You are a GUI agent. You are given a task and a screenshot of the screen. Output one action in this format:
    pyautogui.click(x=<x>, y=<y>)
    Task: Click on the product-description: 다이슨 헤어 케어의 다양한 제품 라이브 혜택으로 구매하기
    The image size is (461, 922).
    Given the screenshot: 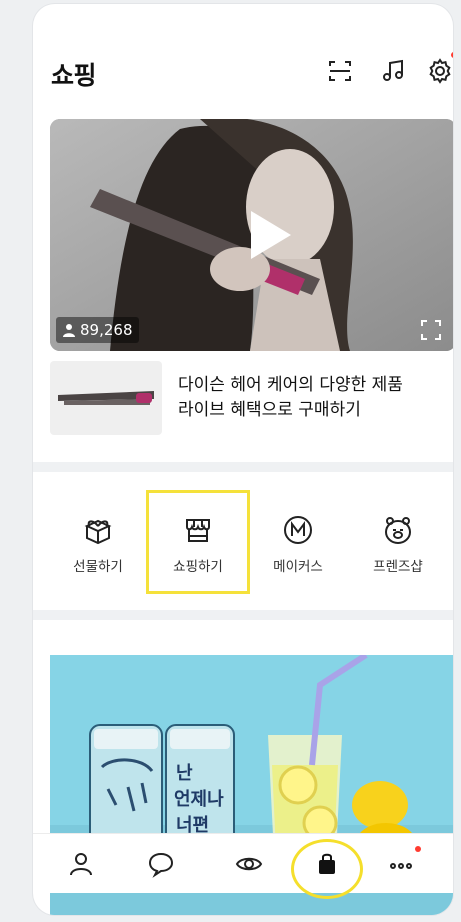 What is the action you would take?
    pyautogui.click(x=290, y=398)
    